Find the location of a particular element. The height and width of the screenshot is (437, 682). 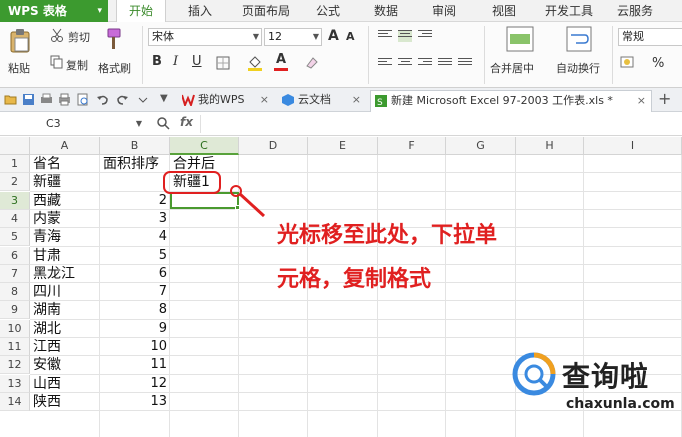

align-center-icon is located at coordinates (405, 64).